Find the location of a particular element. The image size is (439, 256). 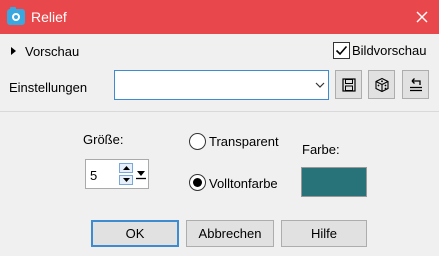

solid-color-radio is located at coordinates (197, 182).